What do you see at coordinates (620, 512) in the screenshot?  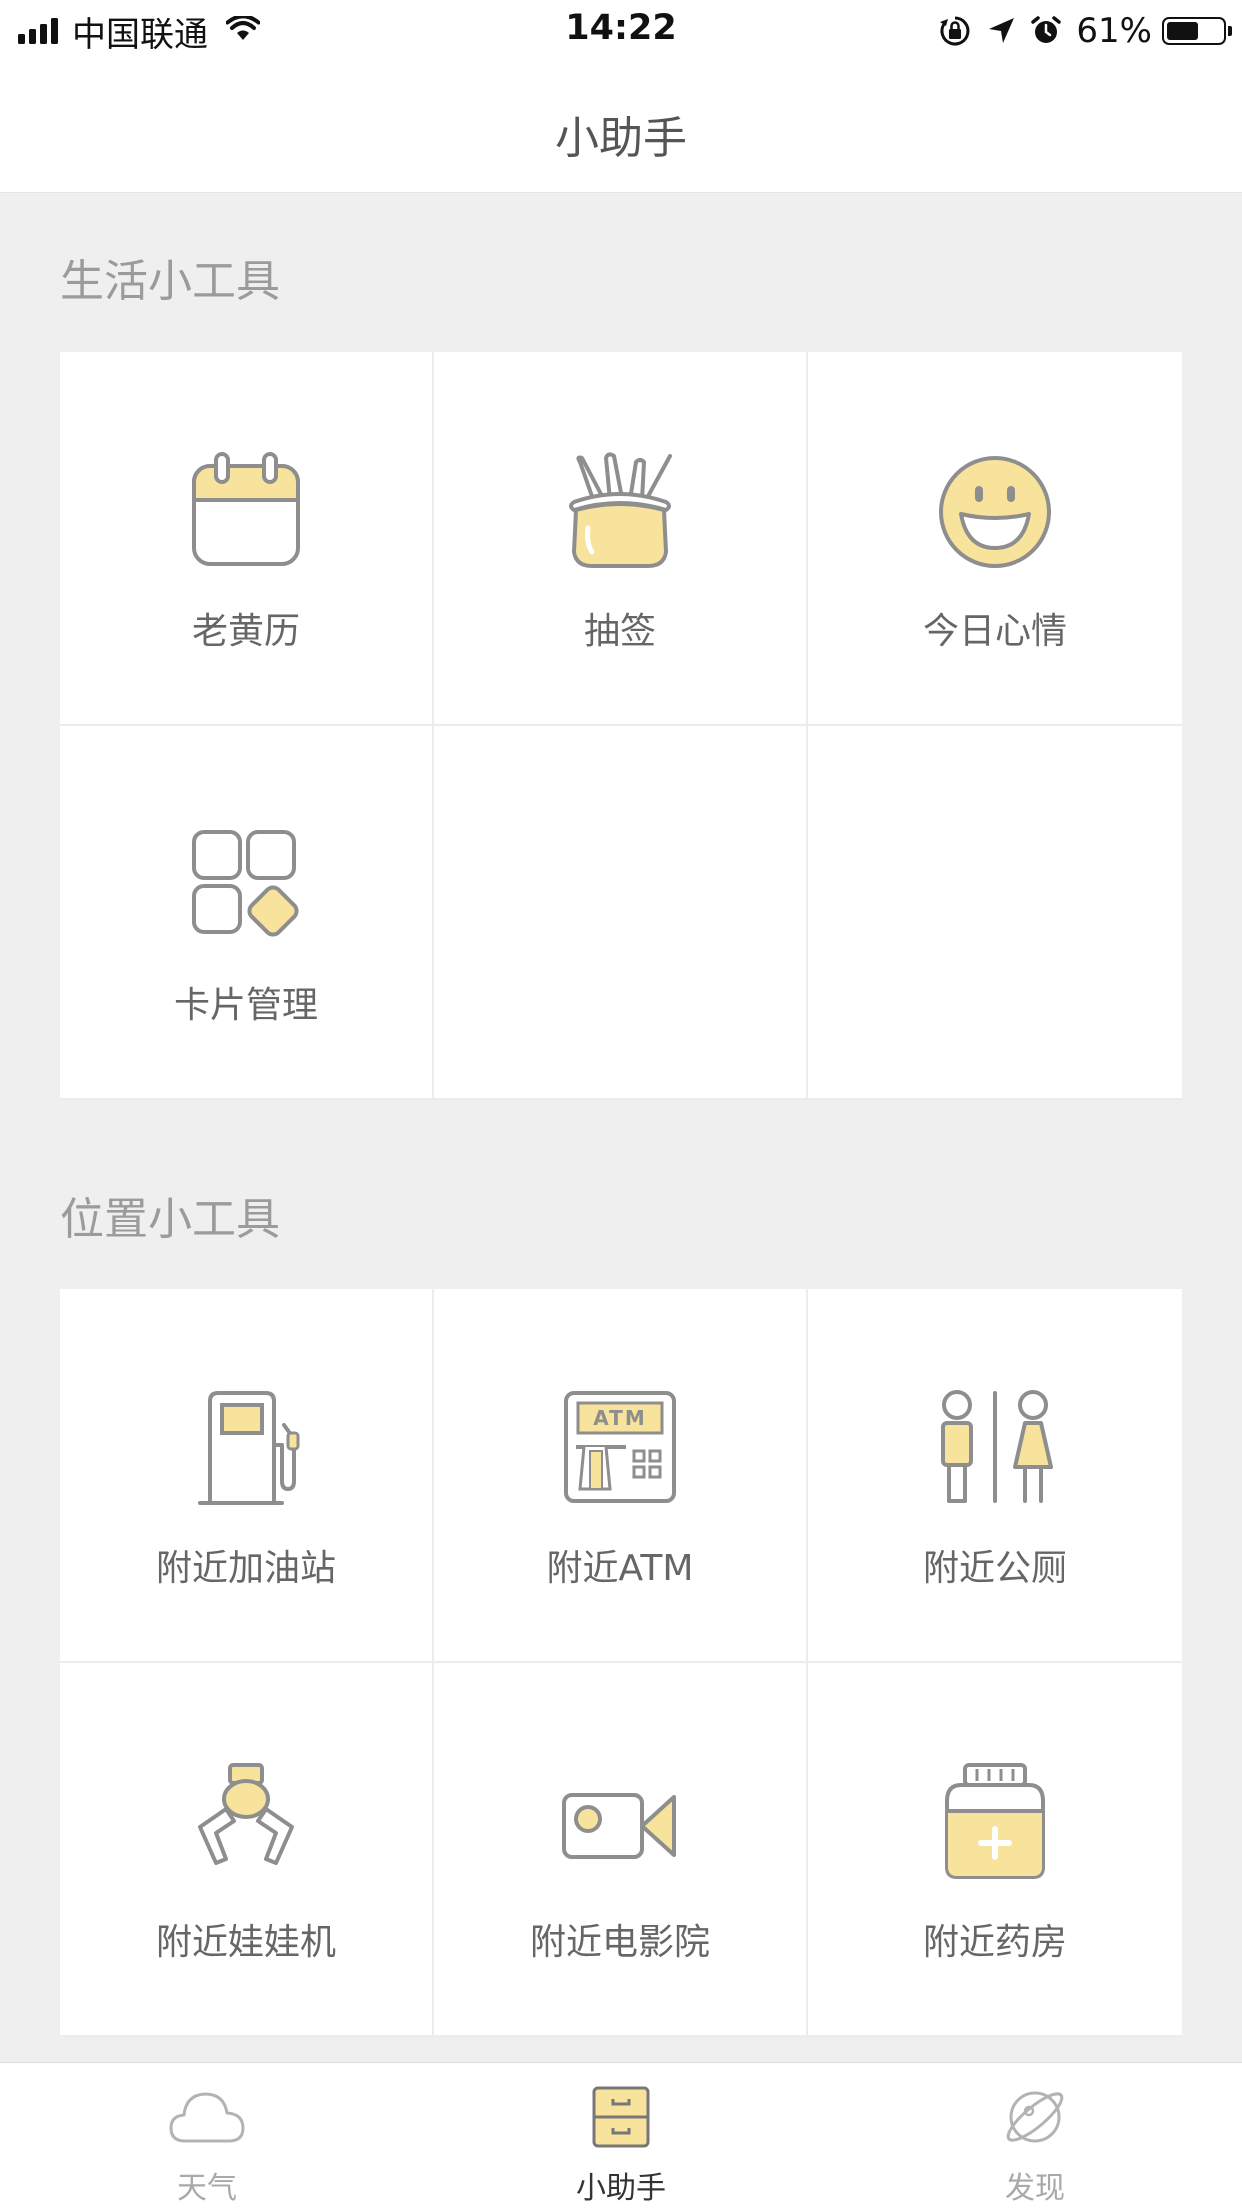 I see `fortune-sticks-icon` at bounding box center [620, 512].